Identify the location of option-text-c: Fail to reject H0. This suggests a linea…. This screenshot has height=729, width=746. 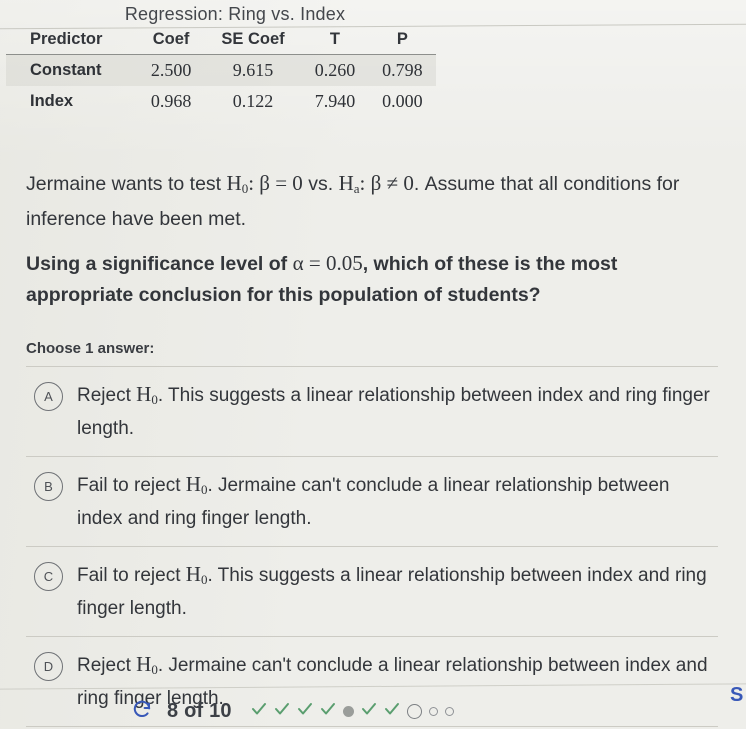
(395, 591).